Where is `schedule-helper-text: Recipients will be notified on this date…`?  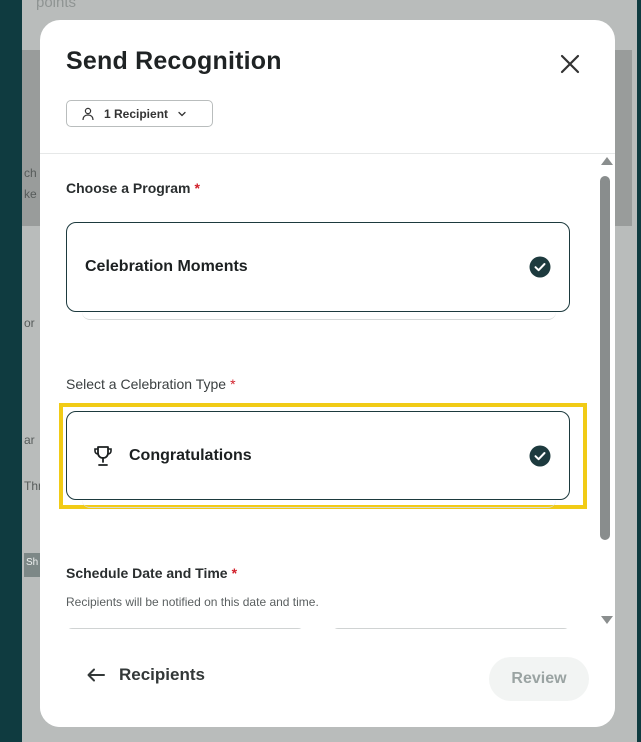
schedule-helper-text: Recipients will be notified on this date… is located at coordinates (192, 602).